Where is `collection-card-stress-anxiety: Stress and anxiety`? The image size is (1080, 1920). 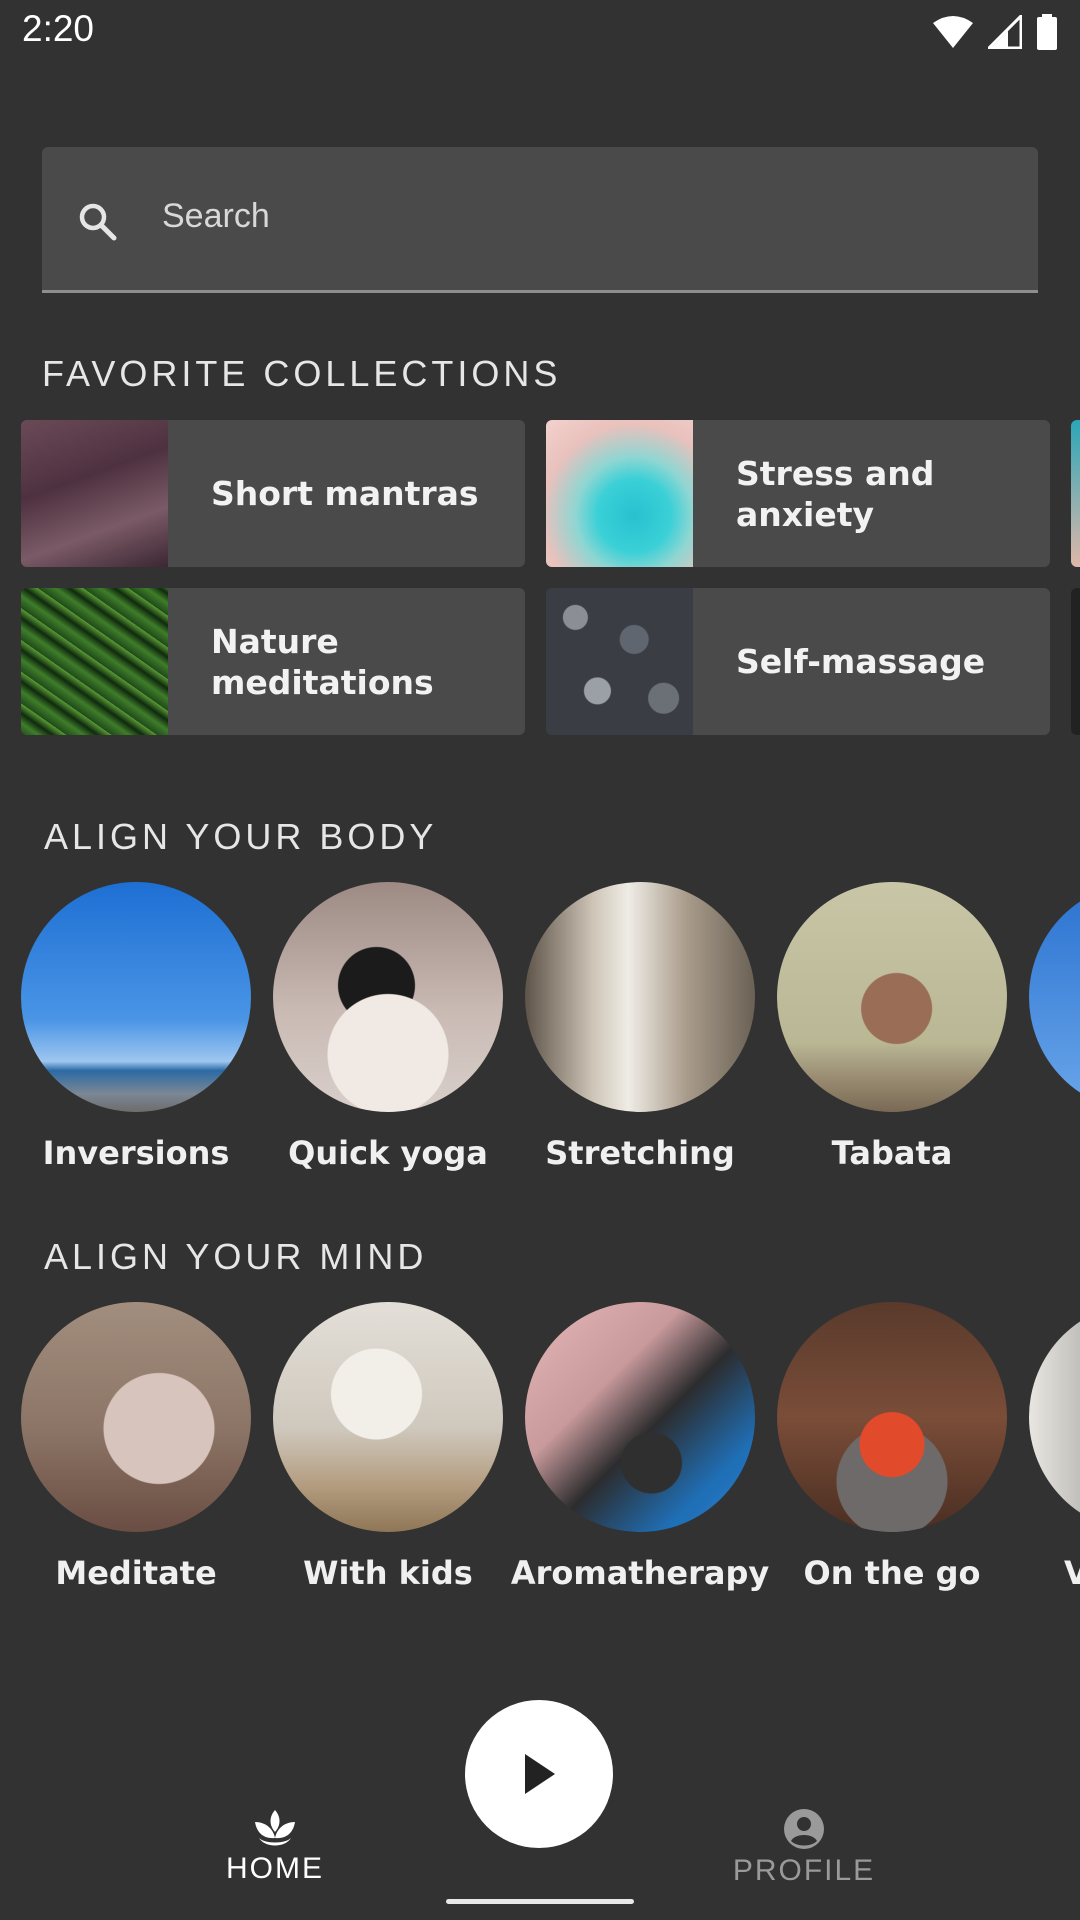
collection-card-stress-anxiety: Stress and anxiety is located at coordinates (798, 493).